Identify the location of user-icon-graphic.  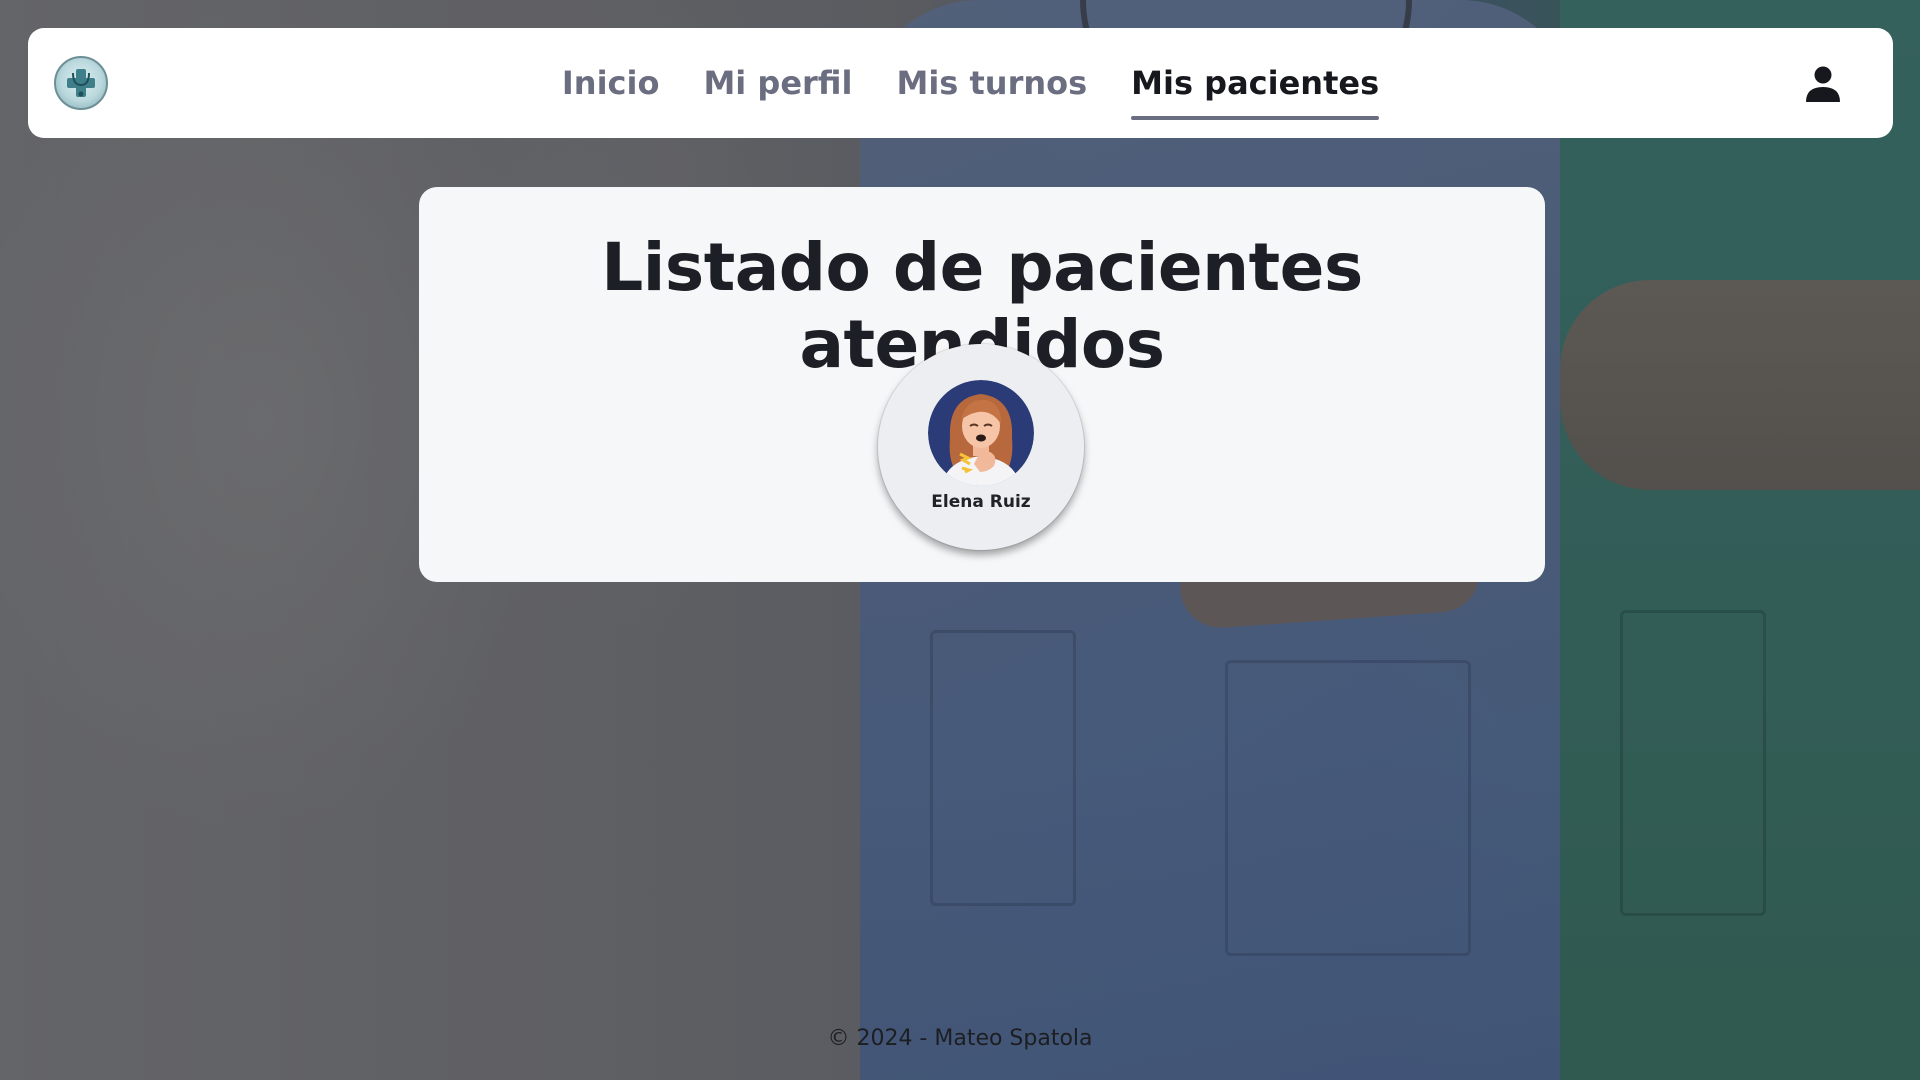
(1823, 84).